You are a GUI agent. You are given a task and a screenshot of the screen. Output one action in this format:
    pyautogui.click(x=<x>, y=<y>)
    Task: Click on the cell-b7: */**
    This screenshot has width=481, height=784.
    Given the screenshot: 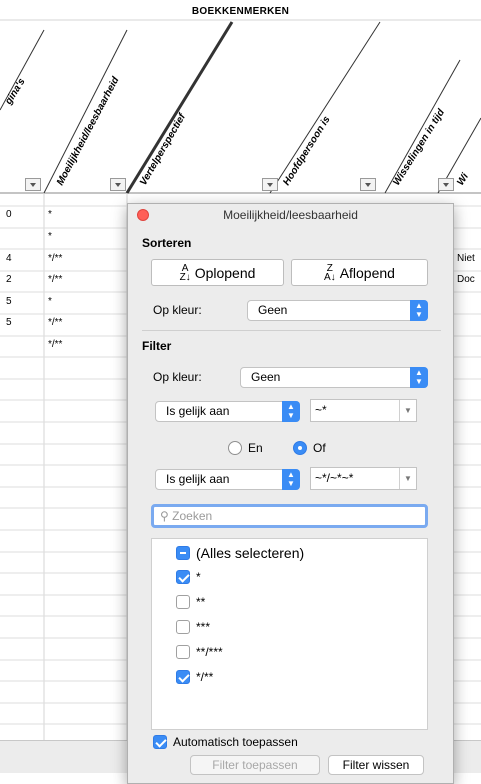 What is the action you would take?
    pyautogui.click(x=55, y=344)
    